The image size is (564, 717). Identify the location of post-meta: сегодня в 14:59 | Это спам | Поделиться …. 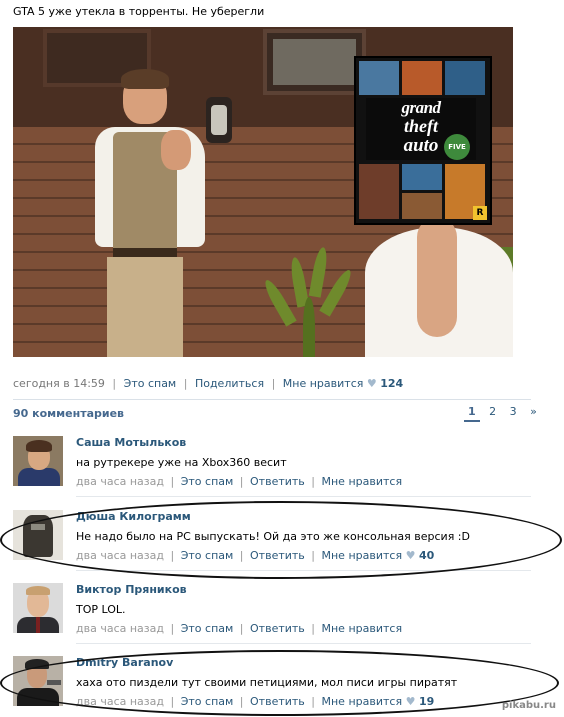
(208, 383).